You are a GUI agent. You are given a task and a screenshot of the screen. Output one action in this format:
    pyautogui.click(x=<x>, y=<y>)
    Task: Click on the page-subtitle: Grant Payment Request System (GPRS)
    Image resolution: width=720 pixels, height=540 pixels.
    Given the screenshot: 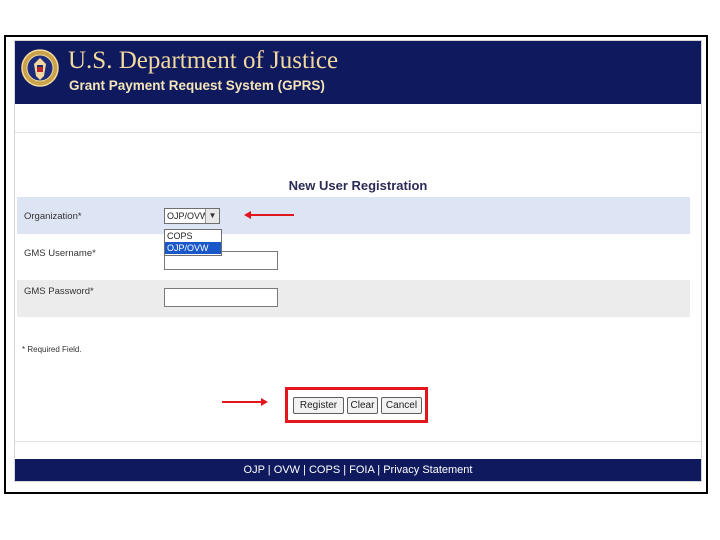 What is the action you would take?
    pyautogui.click(x=197, y=85)
    